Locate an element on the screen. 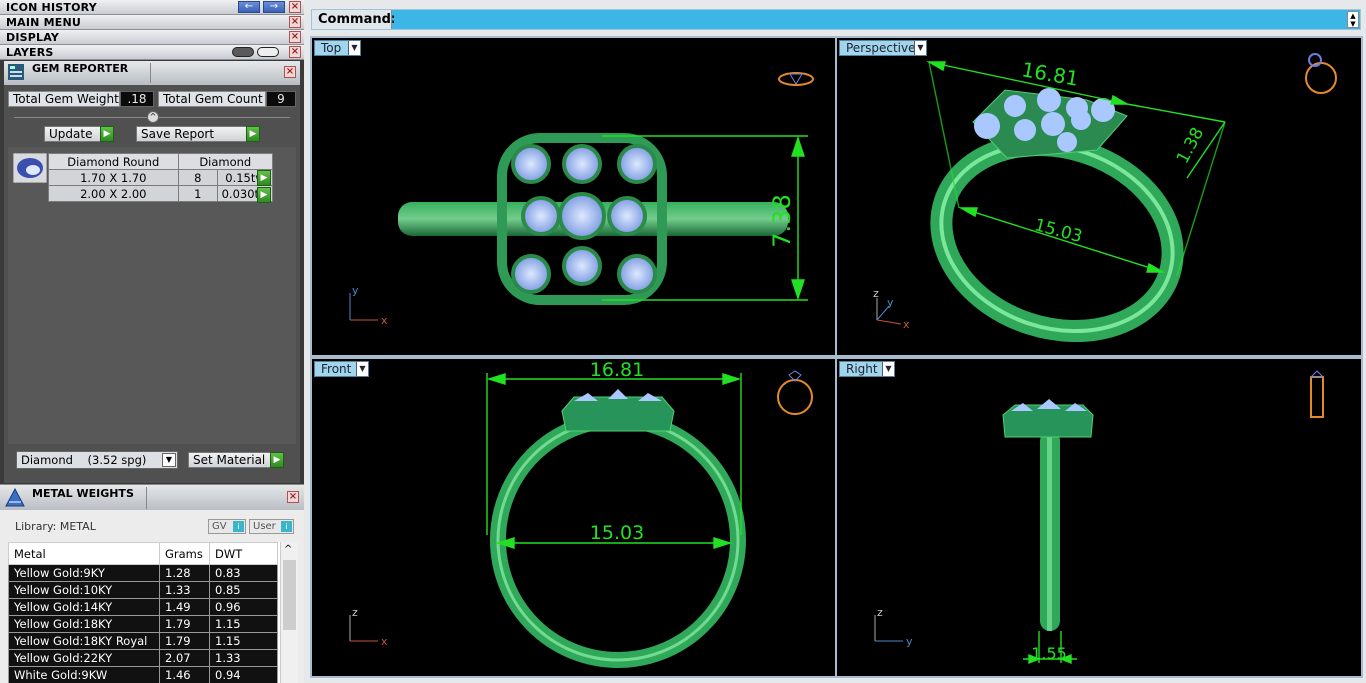  axis-gizmo: z y is located at coordinates (893, 627).